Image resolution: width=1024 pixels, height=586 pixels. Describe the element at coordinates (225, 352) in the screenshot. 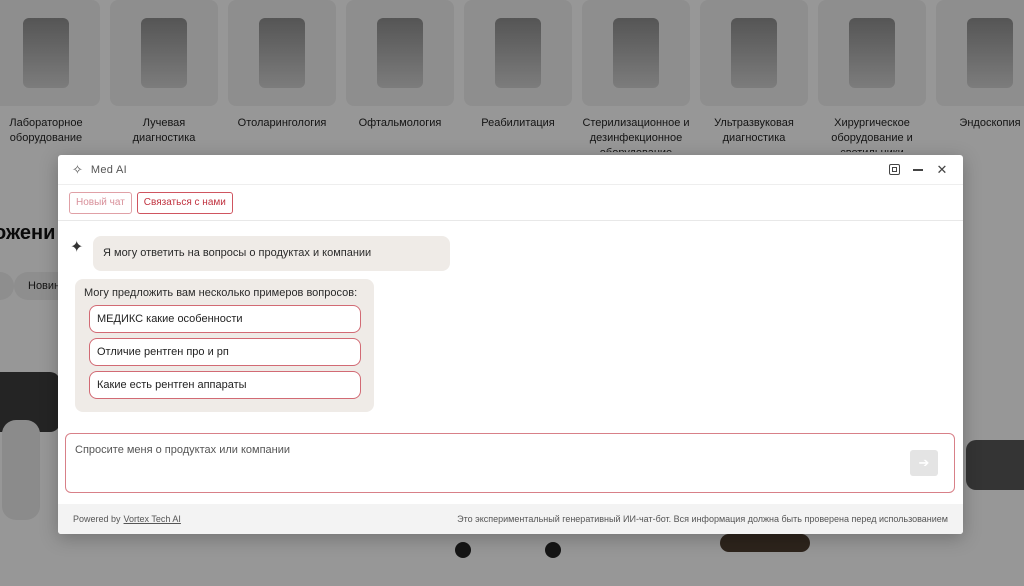

I see `suggestion-button: Отличие рентген про и рп` at that location.